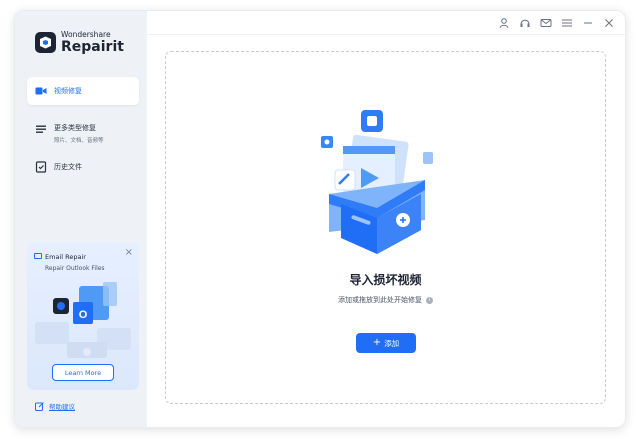 The width and height of the screenshot is (640, 439). I want to click on drop-zone-subtitle-text: 添加或拖放到此处开始修复, so click(380, 300).